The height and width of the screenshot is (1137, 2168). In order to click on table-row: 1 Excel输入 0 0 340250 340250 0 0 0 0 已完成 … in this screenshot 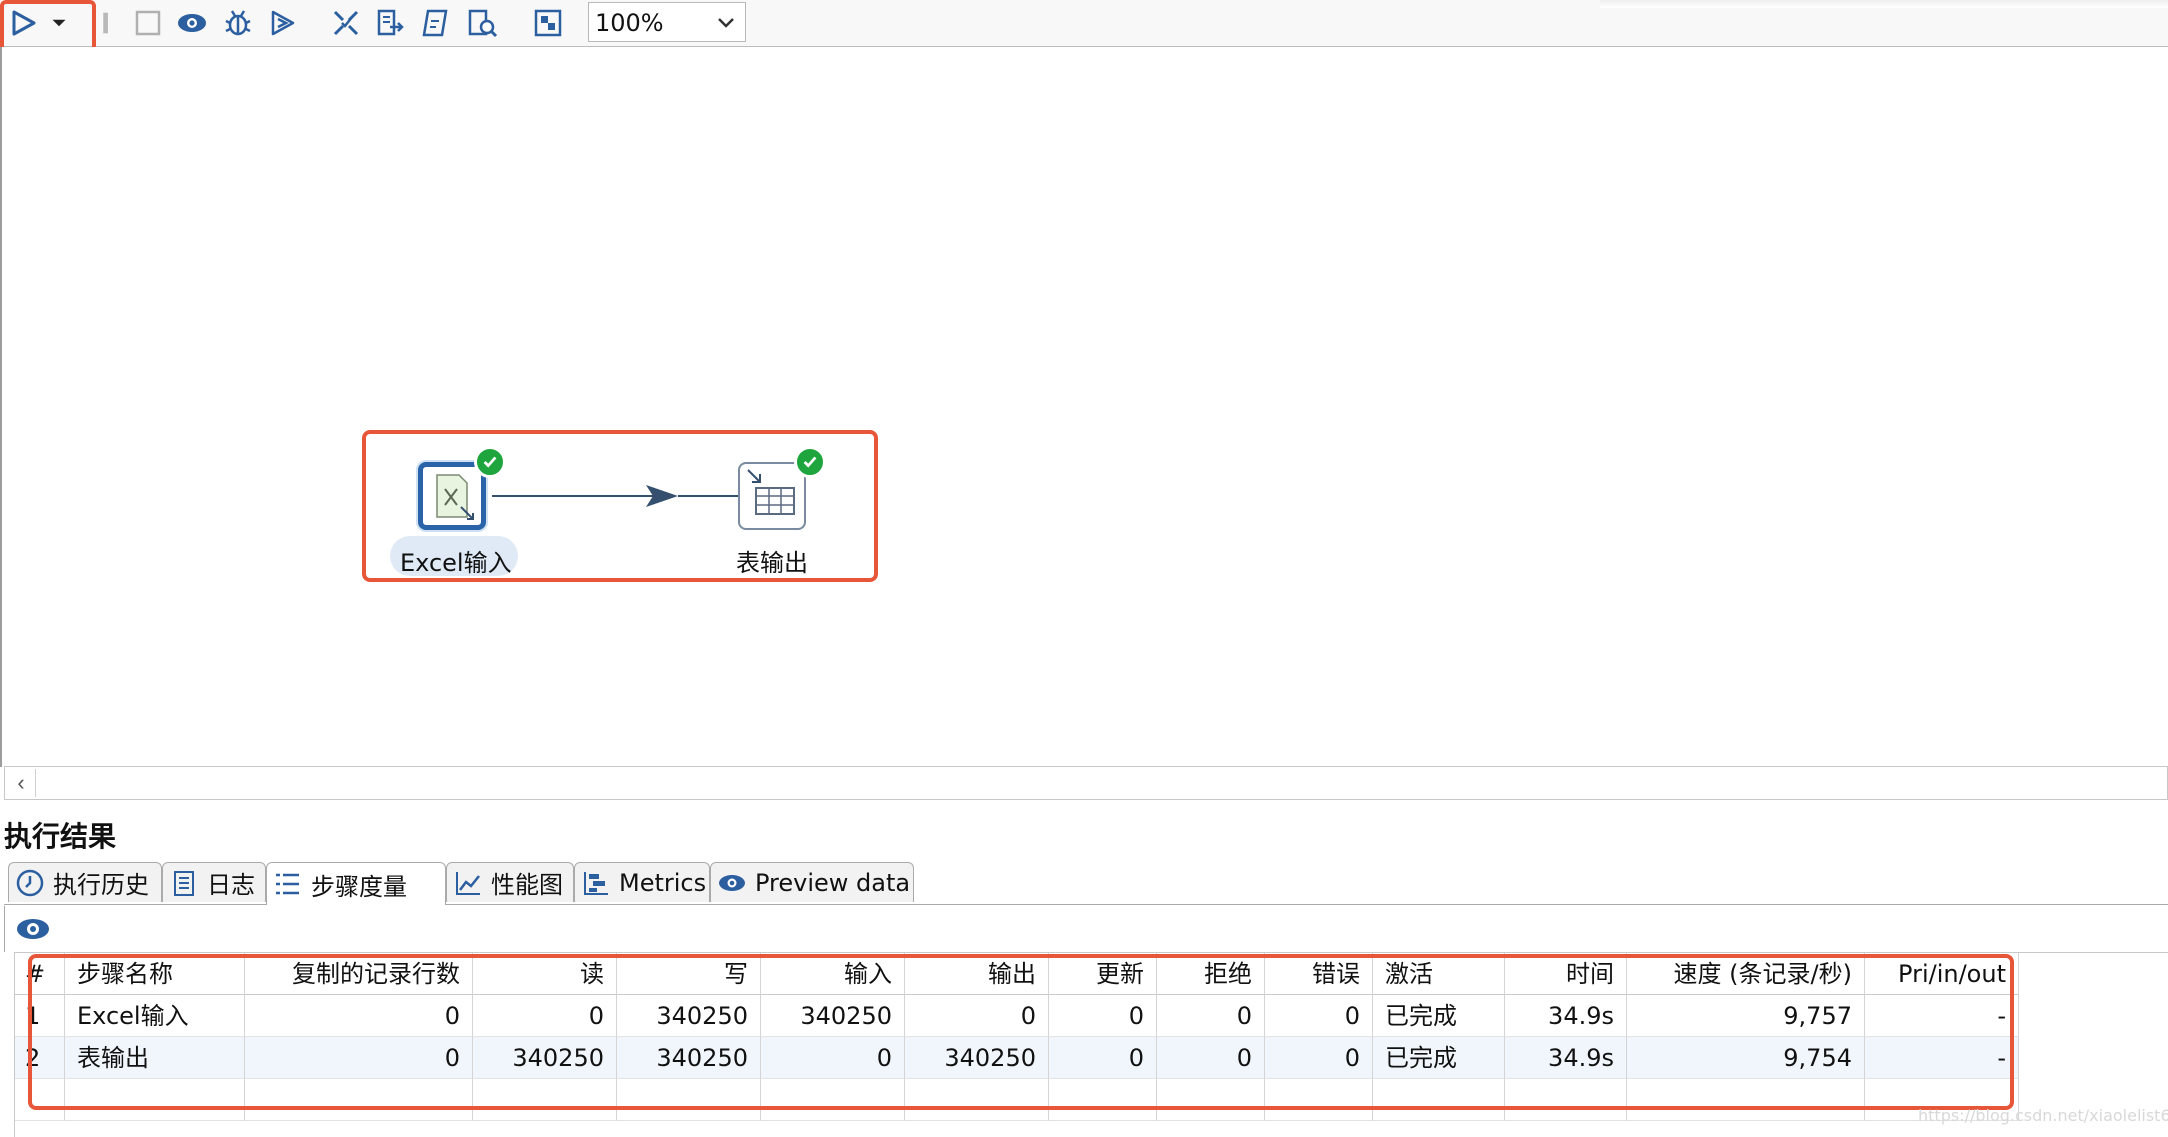, I will do `click(1091, 1016)`.